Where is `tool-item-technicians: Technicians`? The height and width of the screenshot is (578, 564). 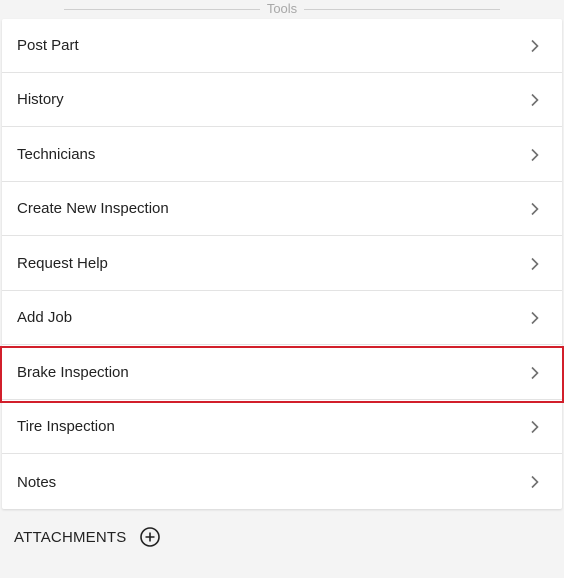 tool-item-technicians: Technicians is located at coordinates (282, 155).